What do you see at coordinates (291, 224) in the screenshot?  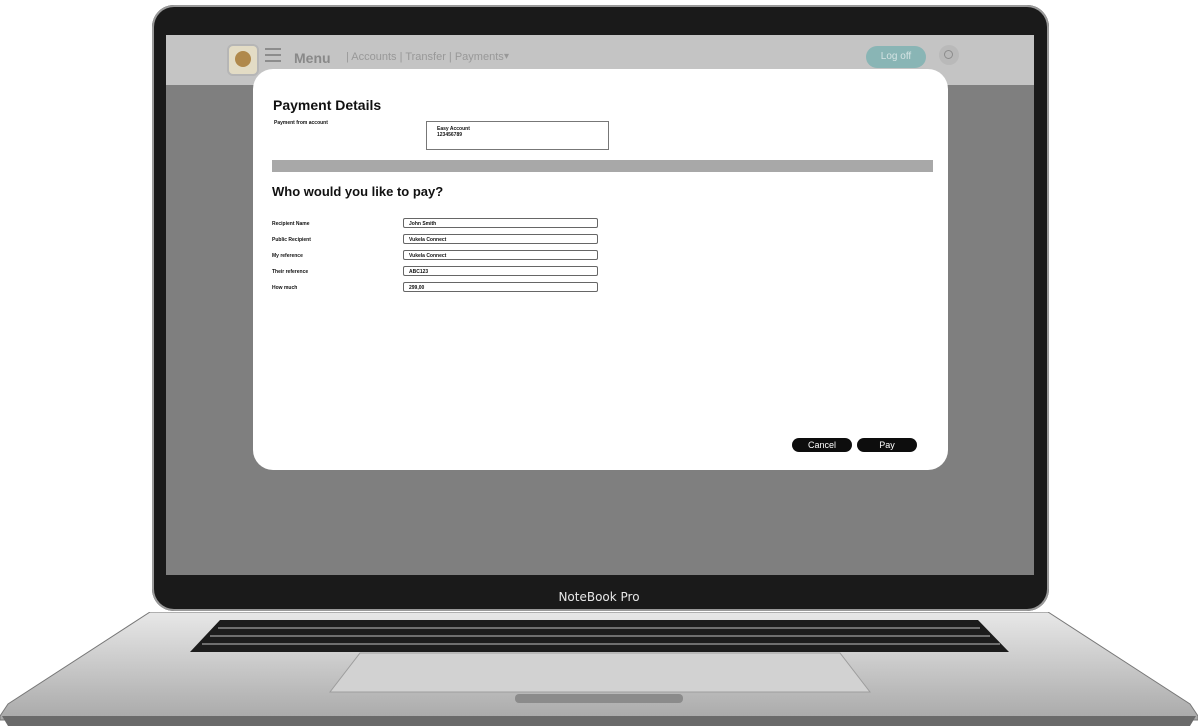 I see `recipient-name-label: Recipient Name` at bounding box center [291, 224].